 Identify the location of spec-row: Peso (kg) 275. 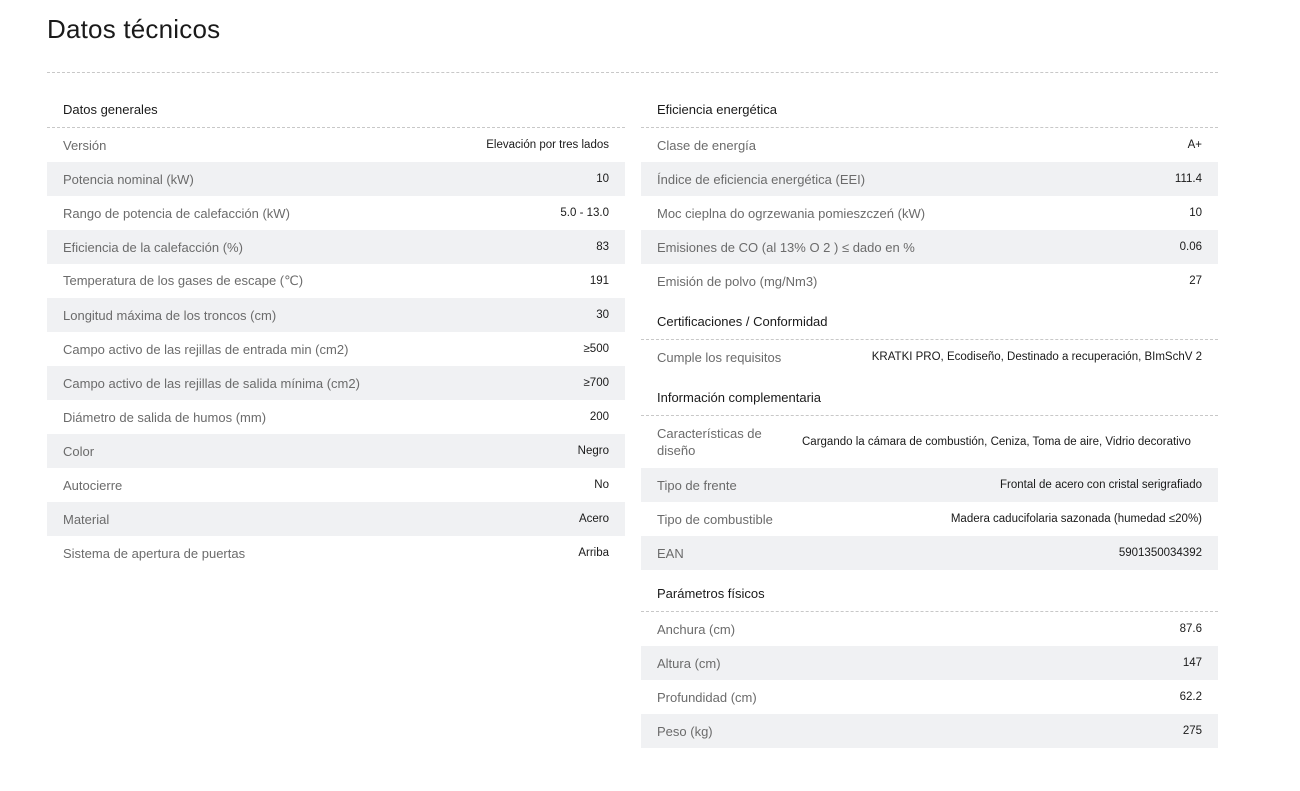
(929, 731).